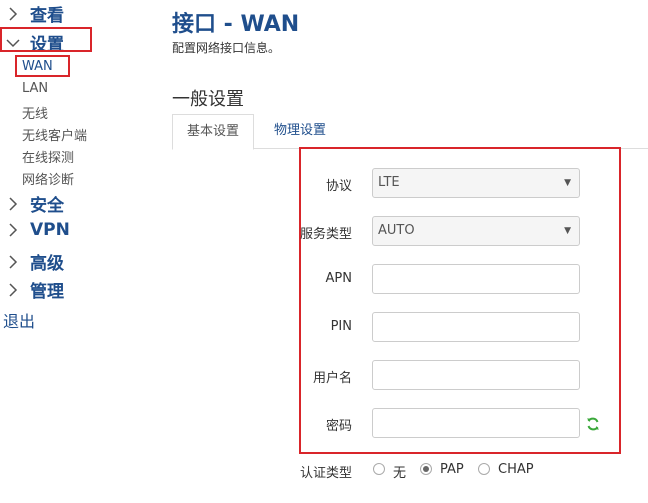 The width and height of the screenshot is (648, 503). Describe the element at coordinates (42, 66) in the screenshot. I see `highlight-box-wan` at that location.